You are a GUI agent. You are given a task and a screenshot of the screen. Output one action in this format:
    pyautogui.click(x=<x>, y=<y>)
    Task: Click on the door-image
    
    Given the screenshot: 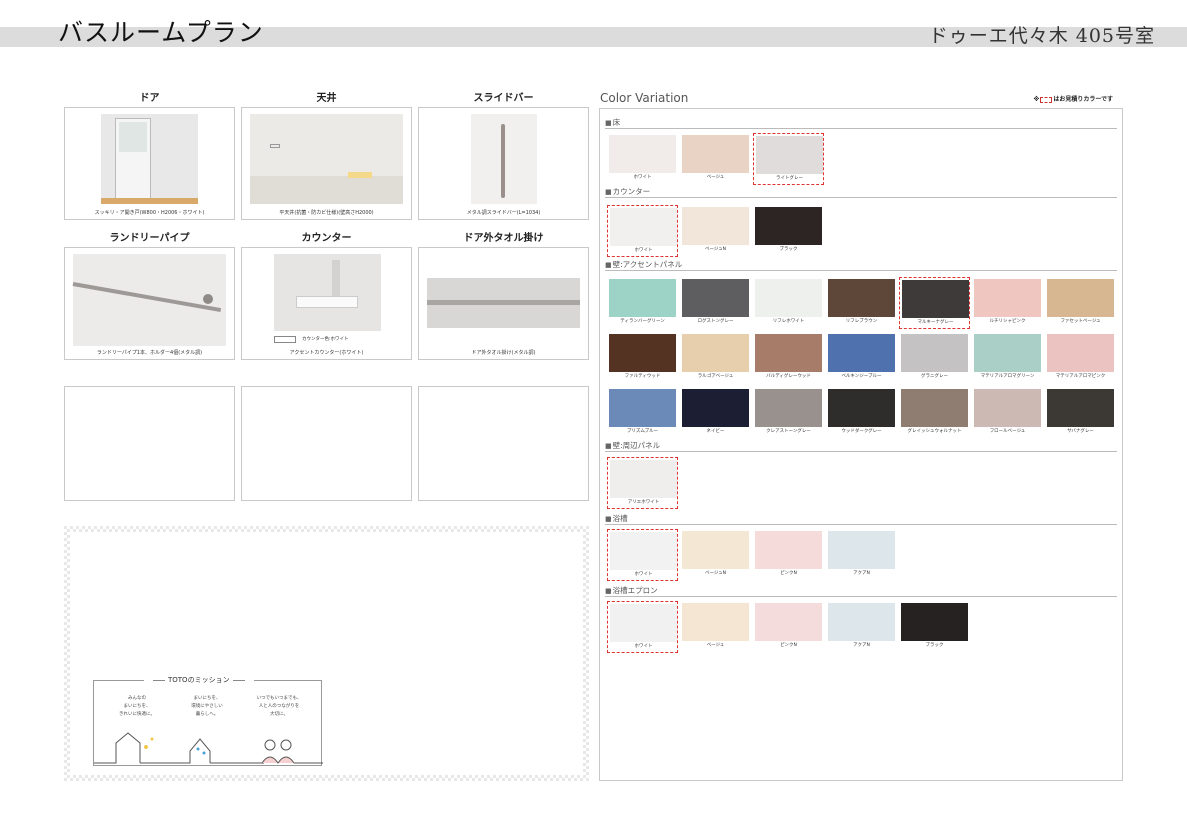 What is the action you would take?
    pyautogui.click(x=149, y=159)
    